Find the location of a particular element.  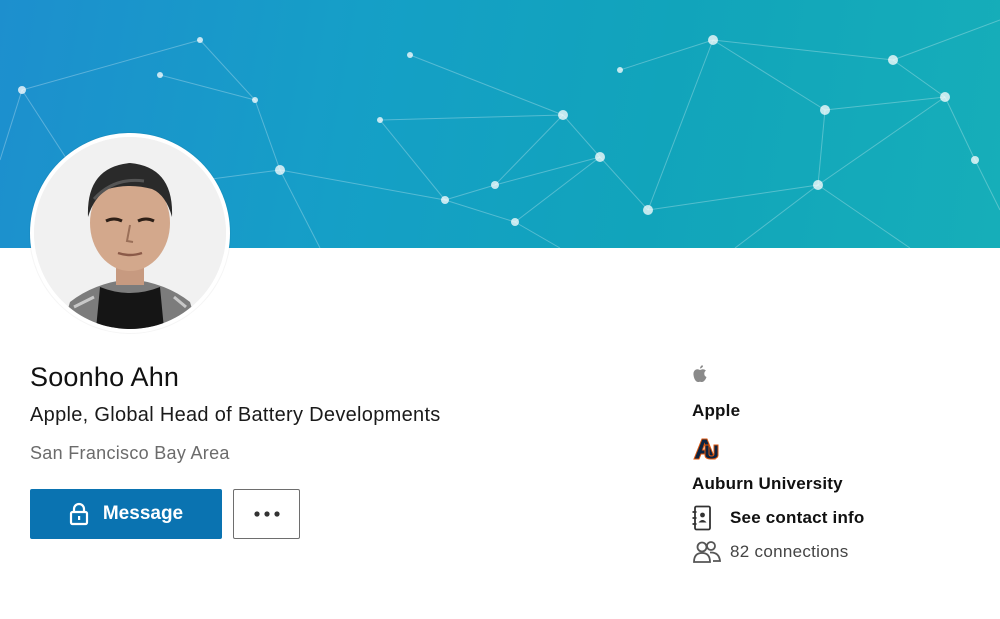

apple-logo-icon is located at coordinates (700, 376).